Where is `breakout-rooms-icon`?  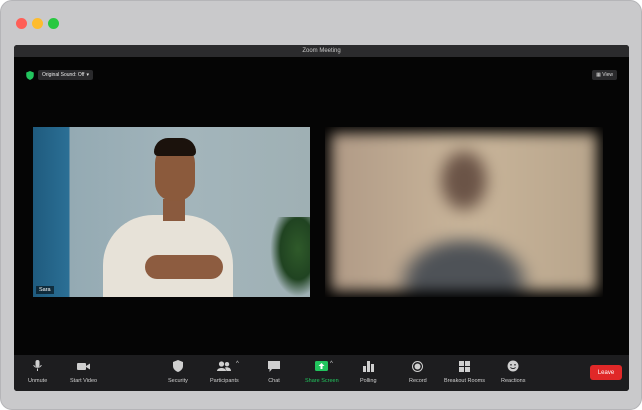
breakout-rooms-icon is located at coordinates (464, 366).